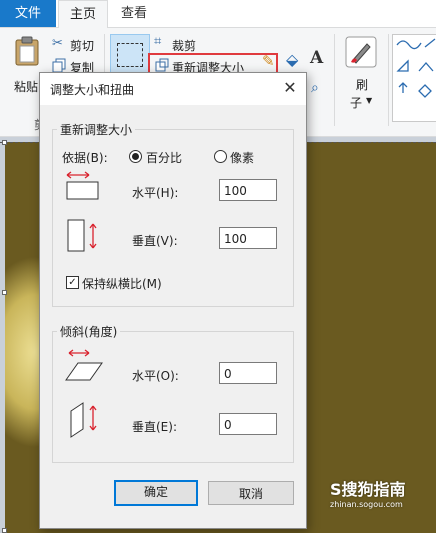  I want to click on cancel-button: 取消, so click(251, 493).